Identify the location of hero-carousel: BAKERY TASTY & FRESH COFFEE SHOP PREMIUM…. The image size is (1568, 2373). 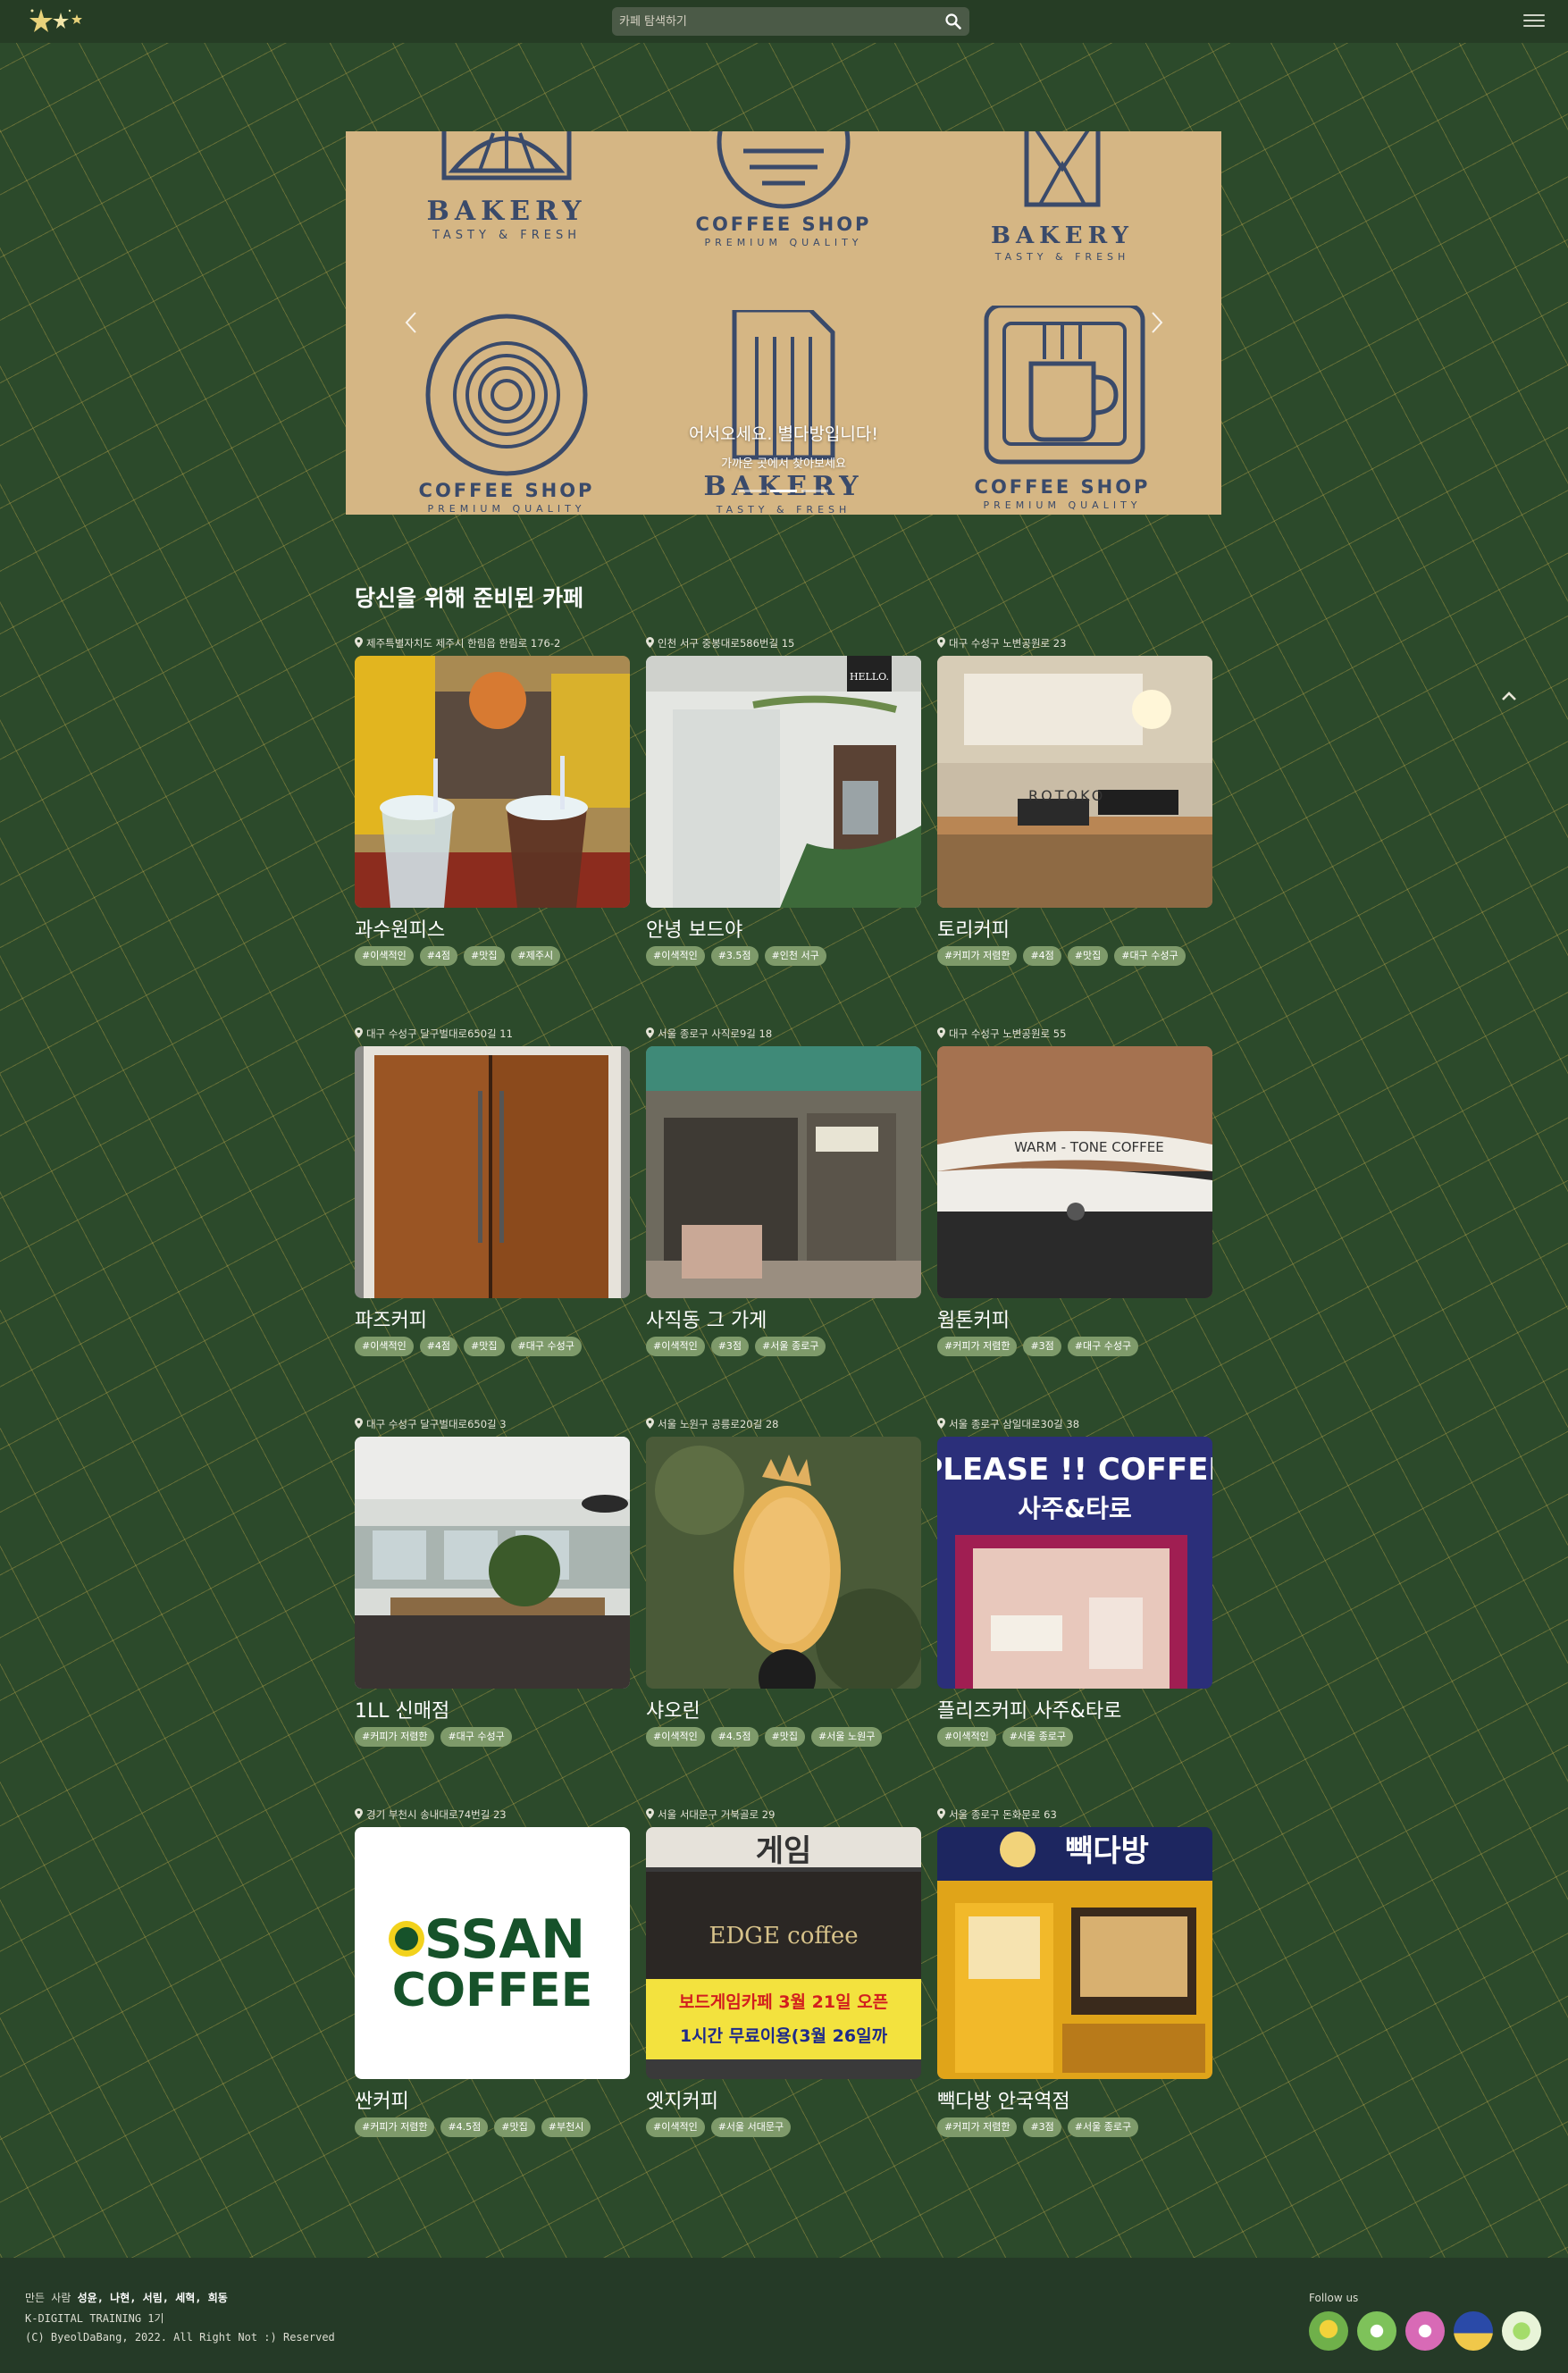
(783, 323).